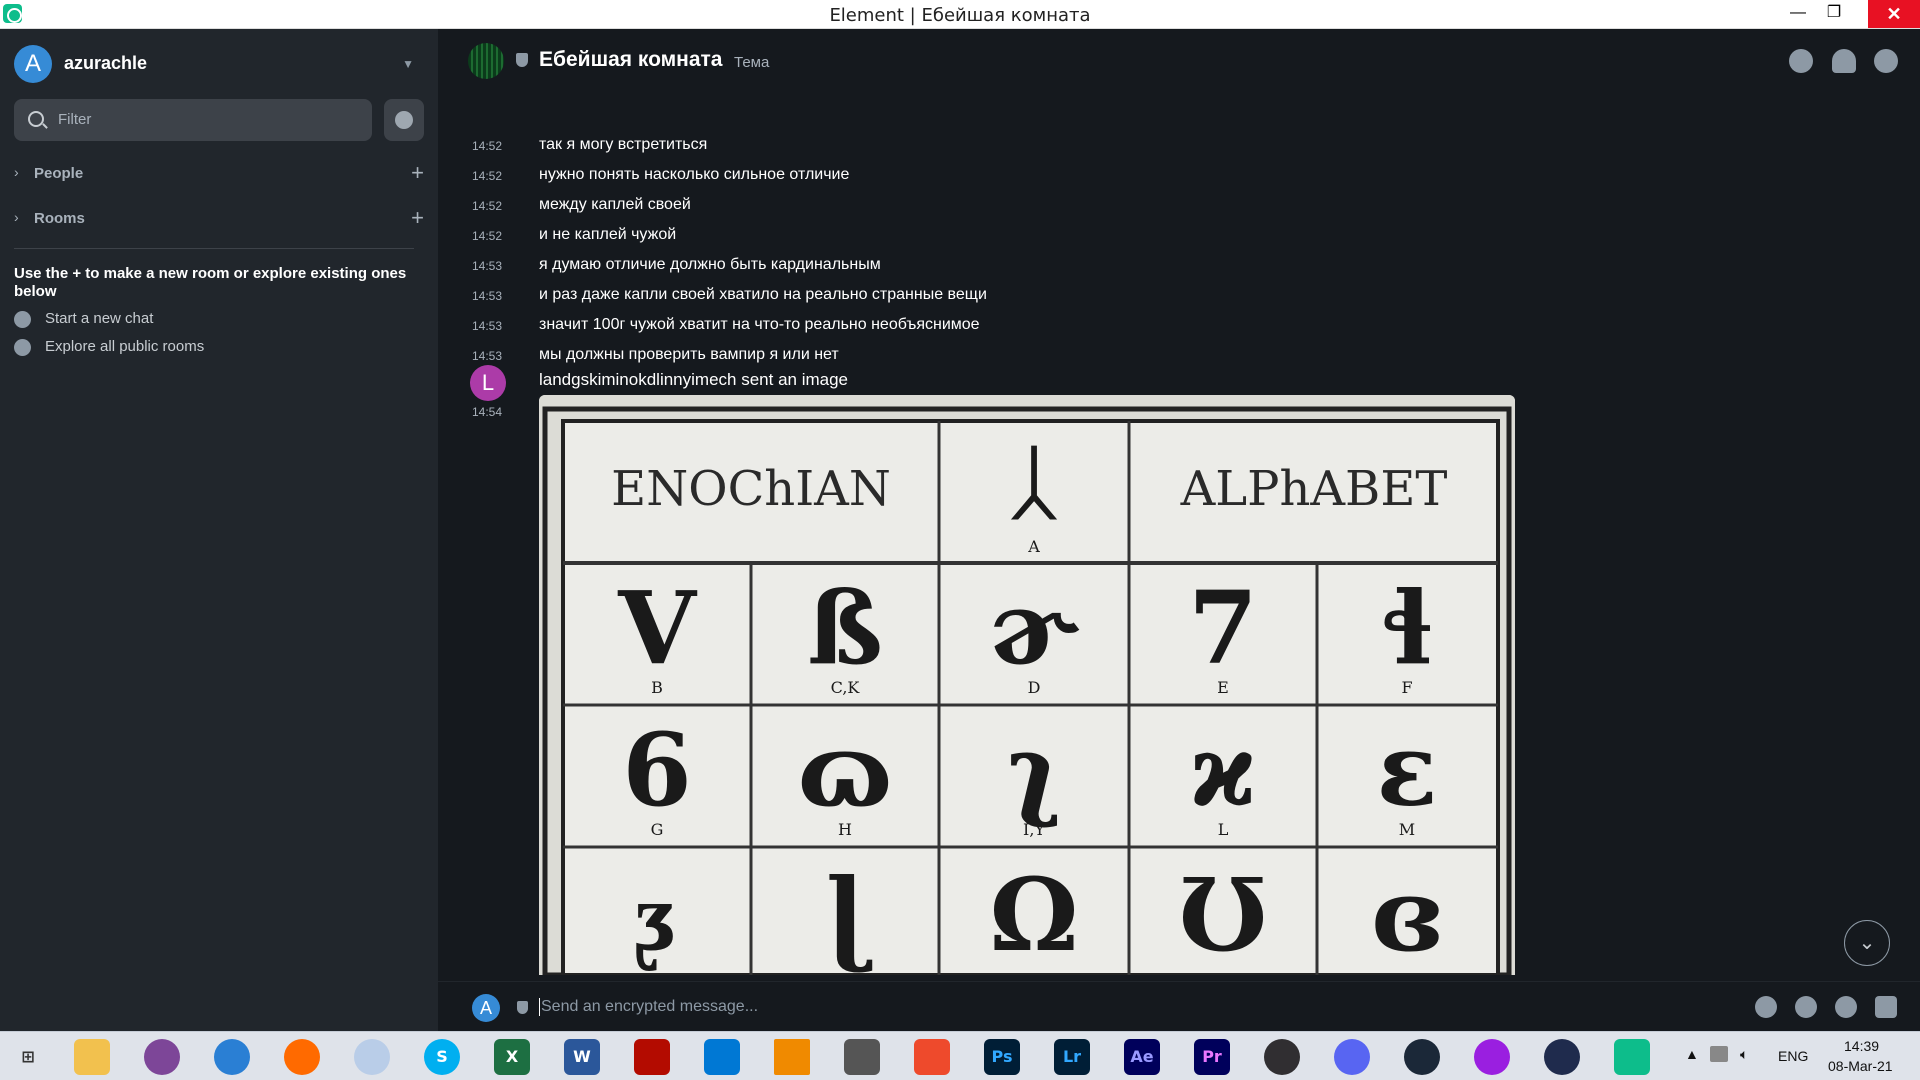  Describe the element at coordinates (1406, 915) in the screenshot. I see `svg-text: ɞ` at that location.